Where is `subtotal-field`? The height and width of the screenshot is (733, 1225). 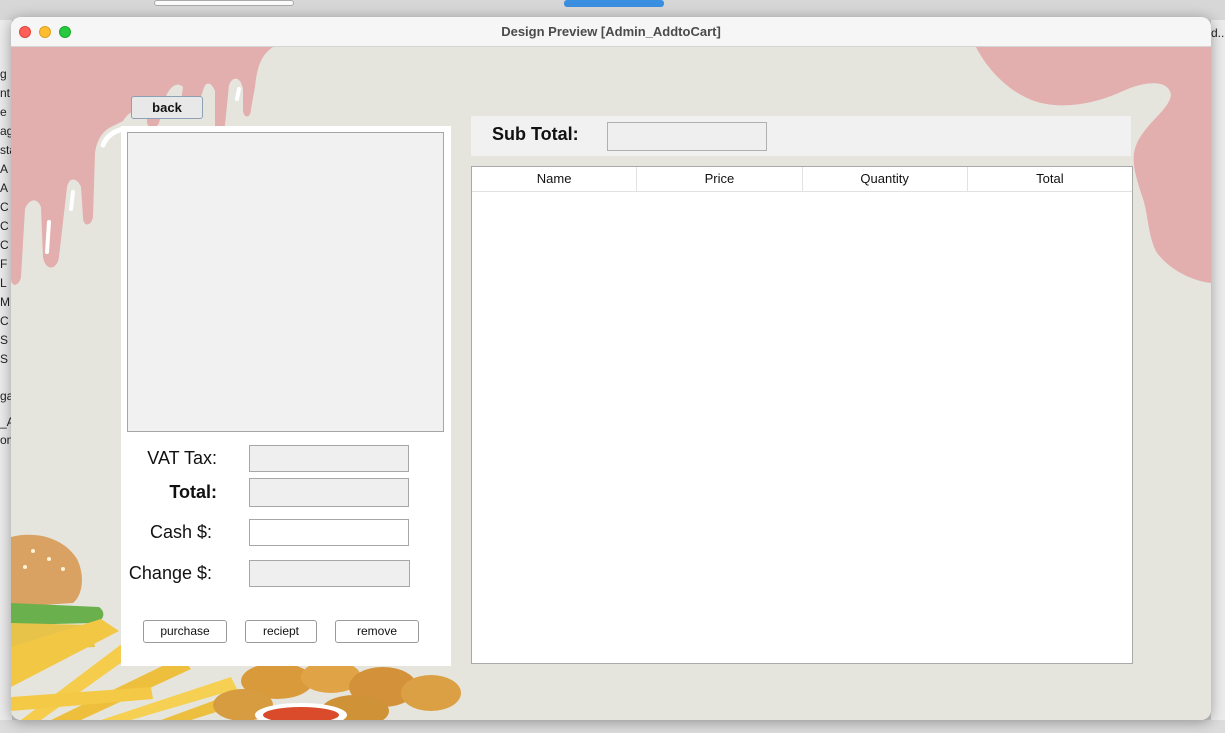
subtotal-field is located at coordinates (687, 136).